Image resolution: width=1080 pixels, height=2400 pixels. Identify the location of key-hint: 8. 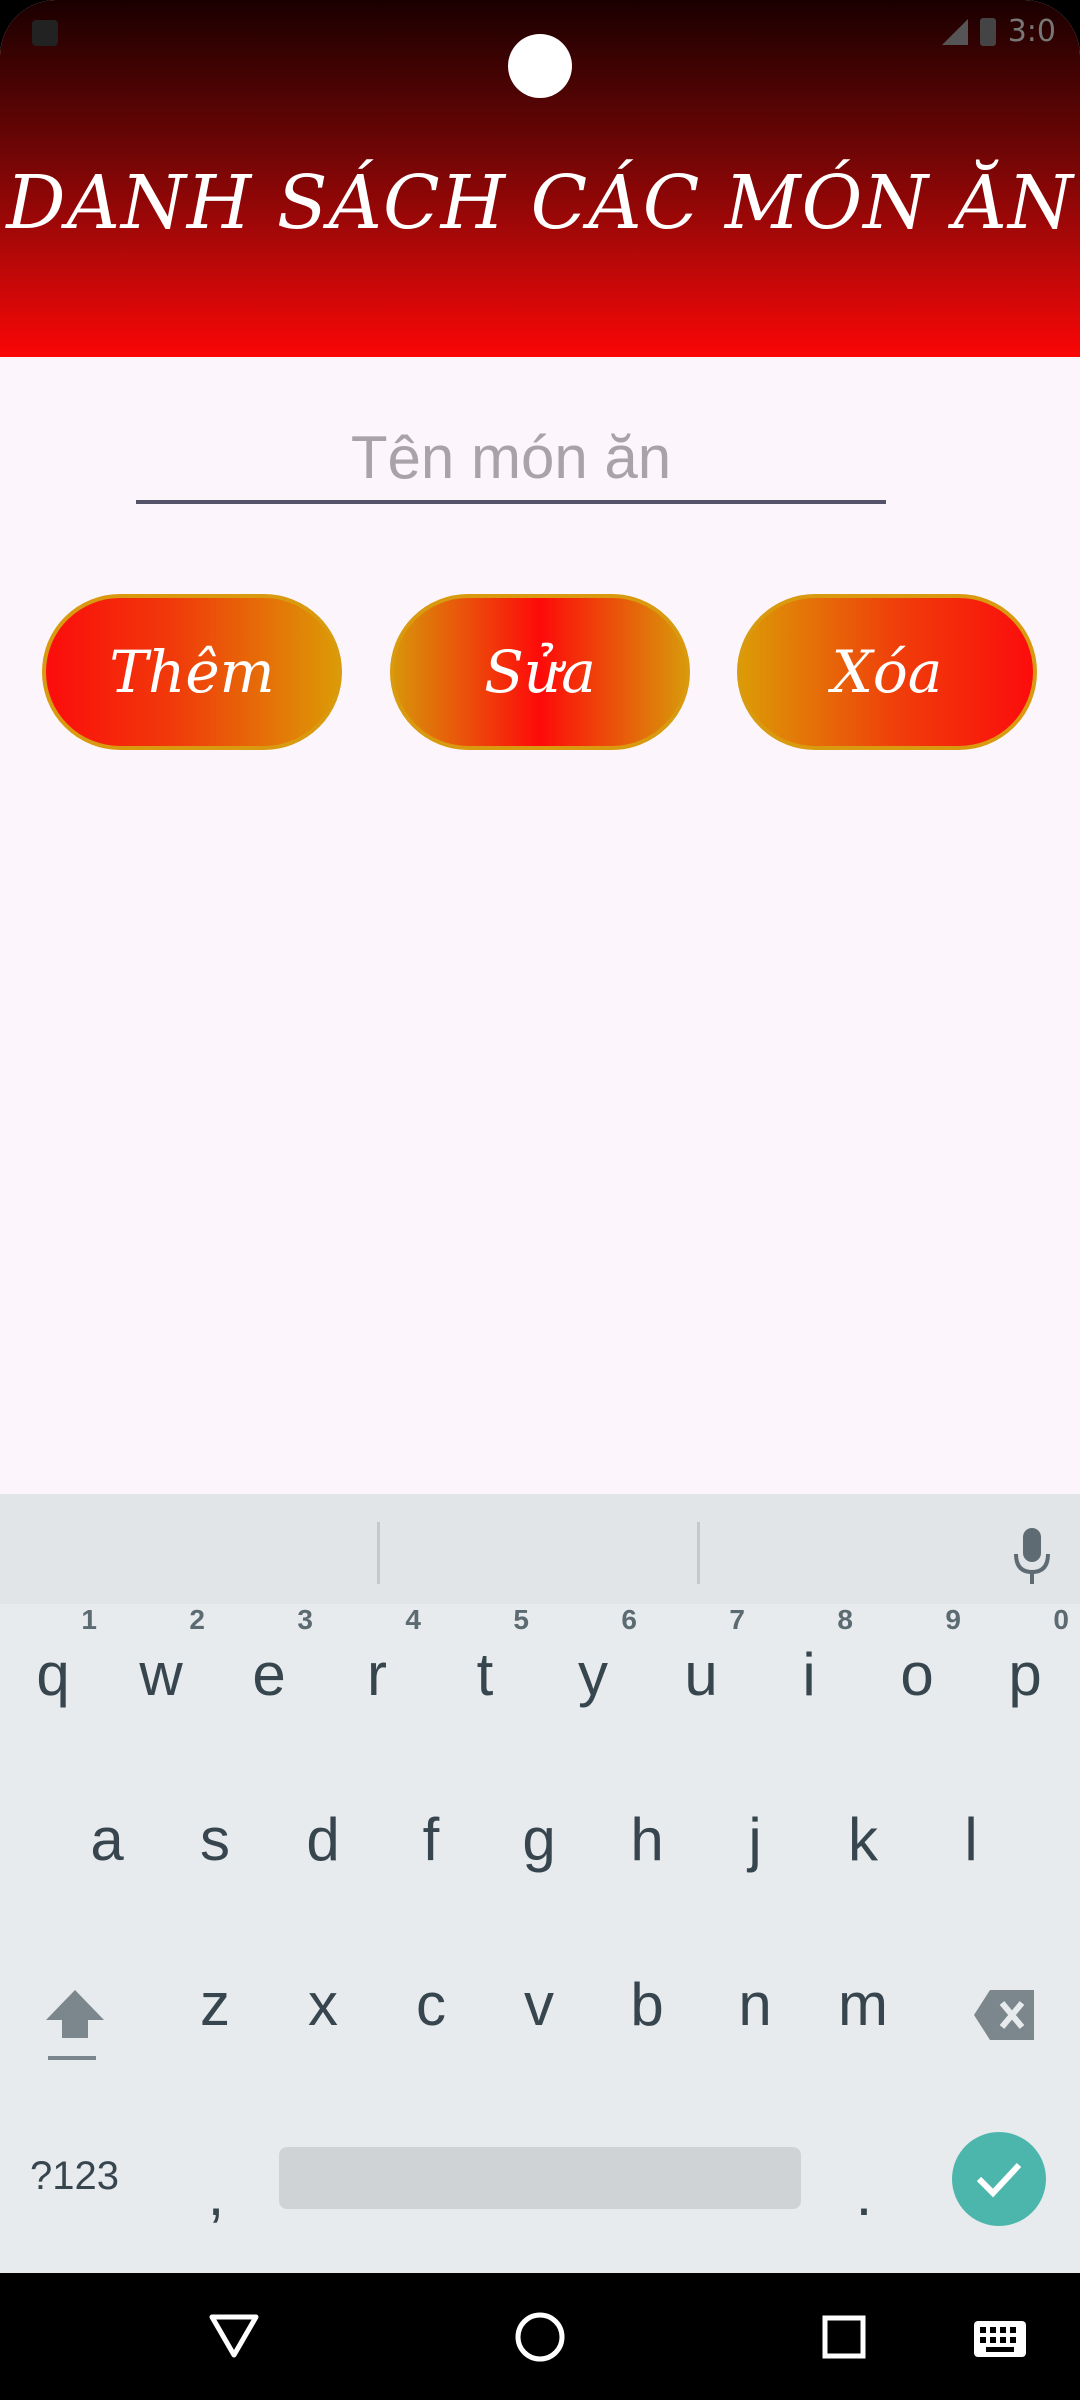
(845, 1619).